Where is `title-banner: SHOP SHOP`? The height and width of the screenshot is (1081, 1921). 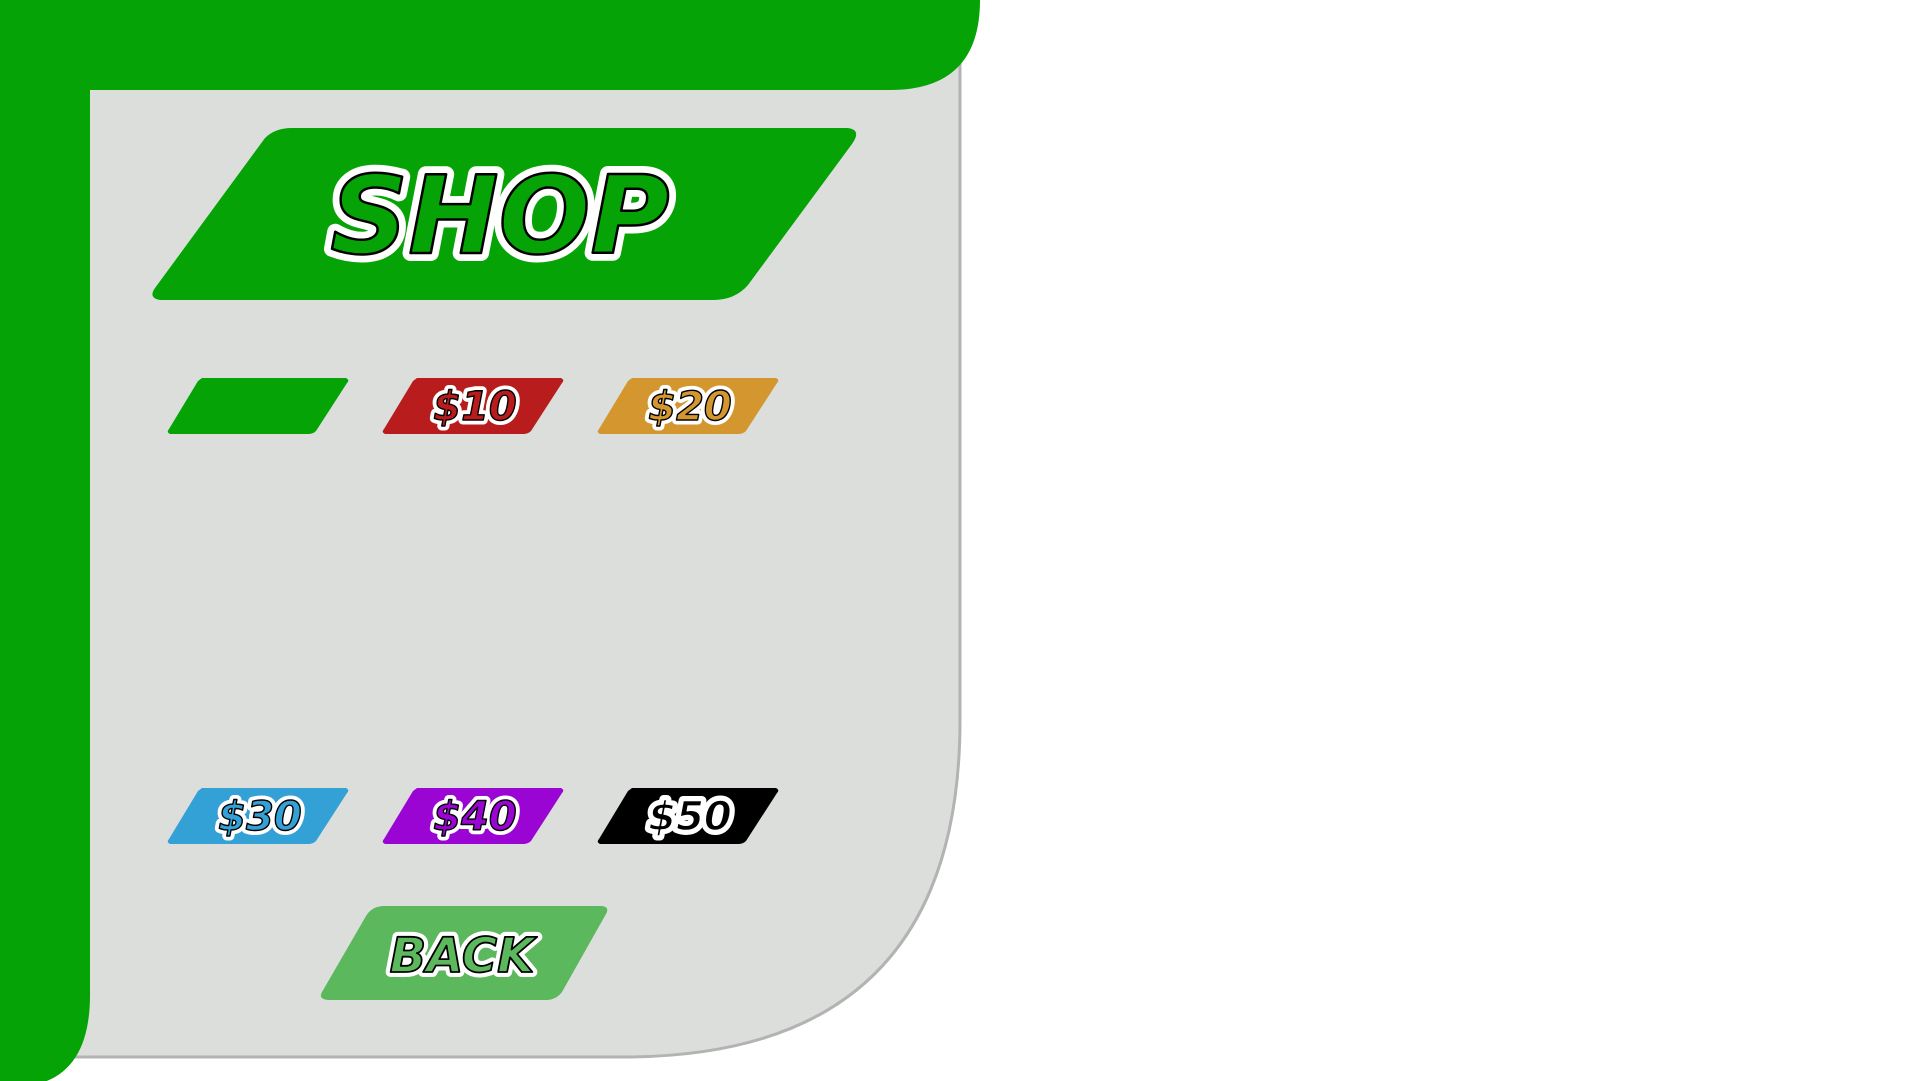 title-banner: SHOP SHOP is located at coordinates (504, 214).